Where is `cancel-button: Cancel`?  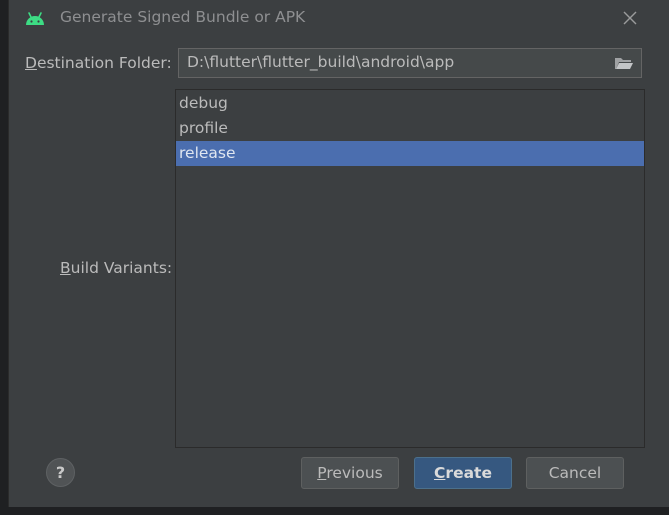
cancel-button: Cancel is located at coordinates (575, 473).